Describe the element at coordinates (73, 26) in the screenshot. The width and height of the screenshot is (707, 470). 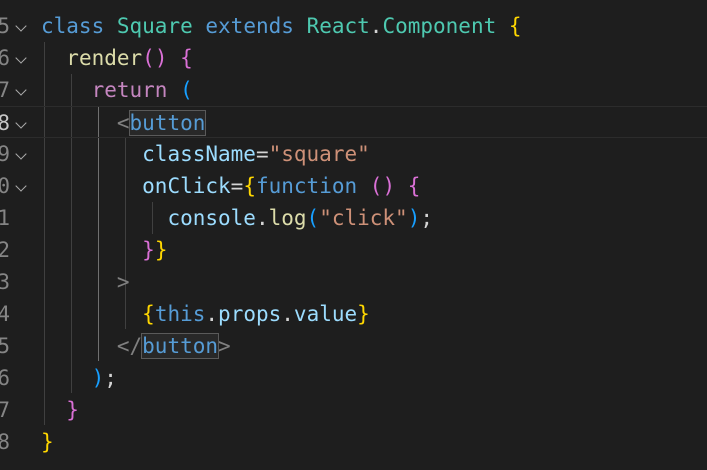
I see `token: class` at that location.